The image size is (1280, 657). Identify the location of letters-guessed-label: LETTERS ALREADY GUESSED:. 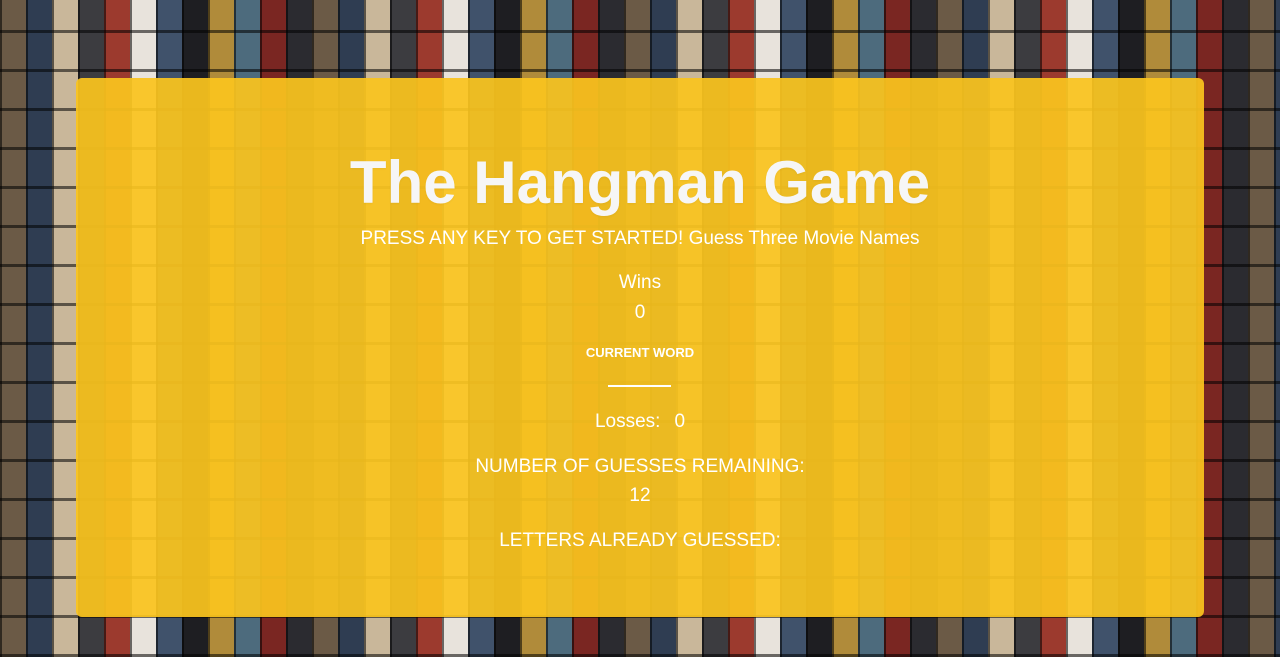
(640, 540).